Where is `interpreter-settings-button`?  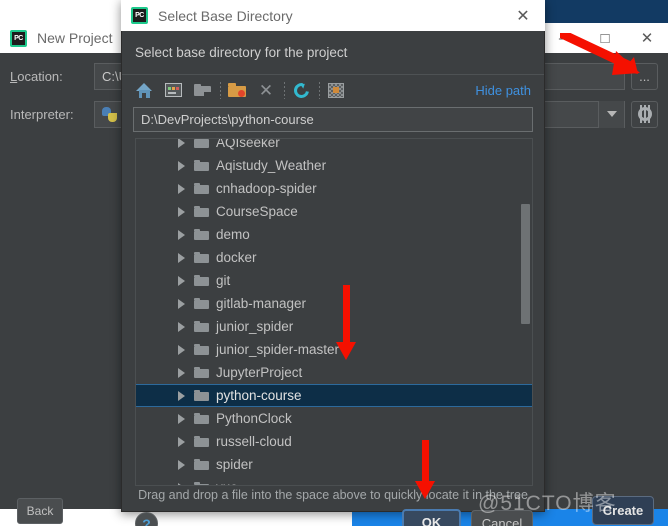 interpreter-settings-button is located at coordinates (644, 114).